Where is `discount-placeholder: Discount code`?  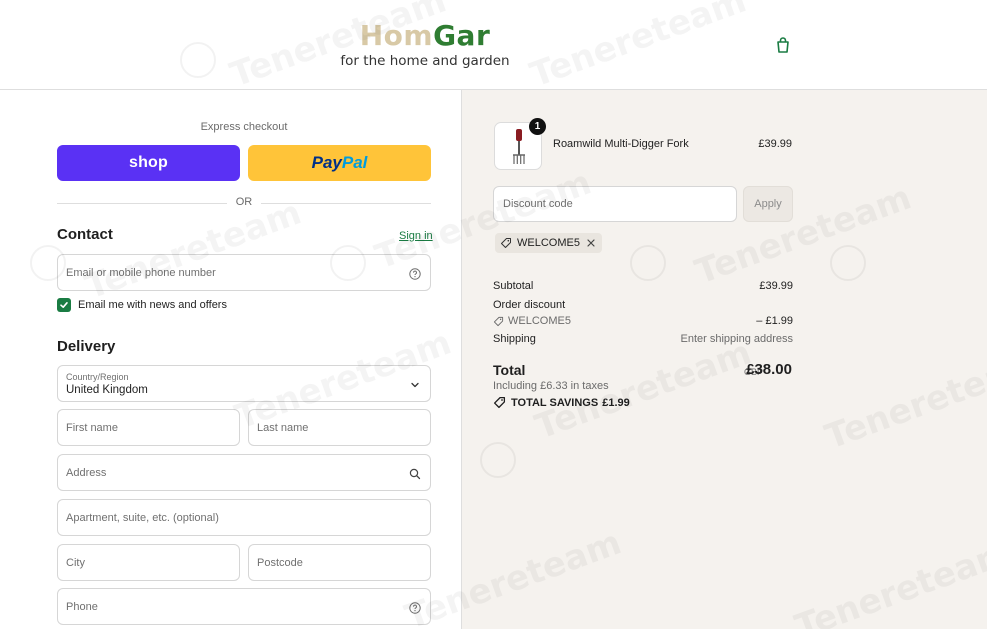 discount-placeholder: Discount code is located at coordinates (538, 204).